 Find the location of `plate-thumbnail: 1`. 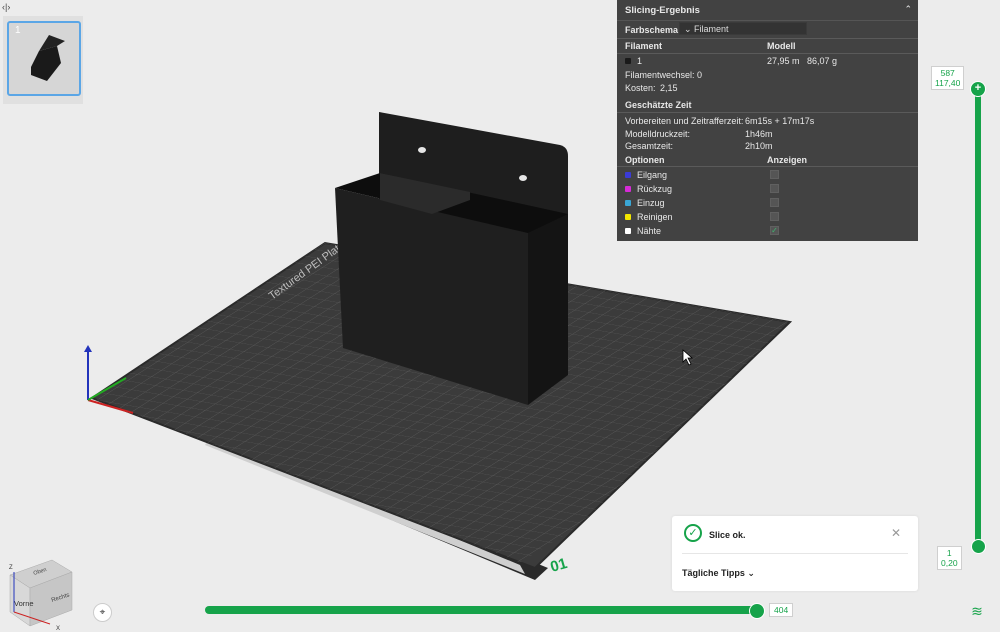

plate-thumbnail: 1 is located at coordinates (44, 58).